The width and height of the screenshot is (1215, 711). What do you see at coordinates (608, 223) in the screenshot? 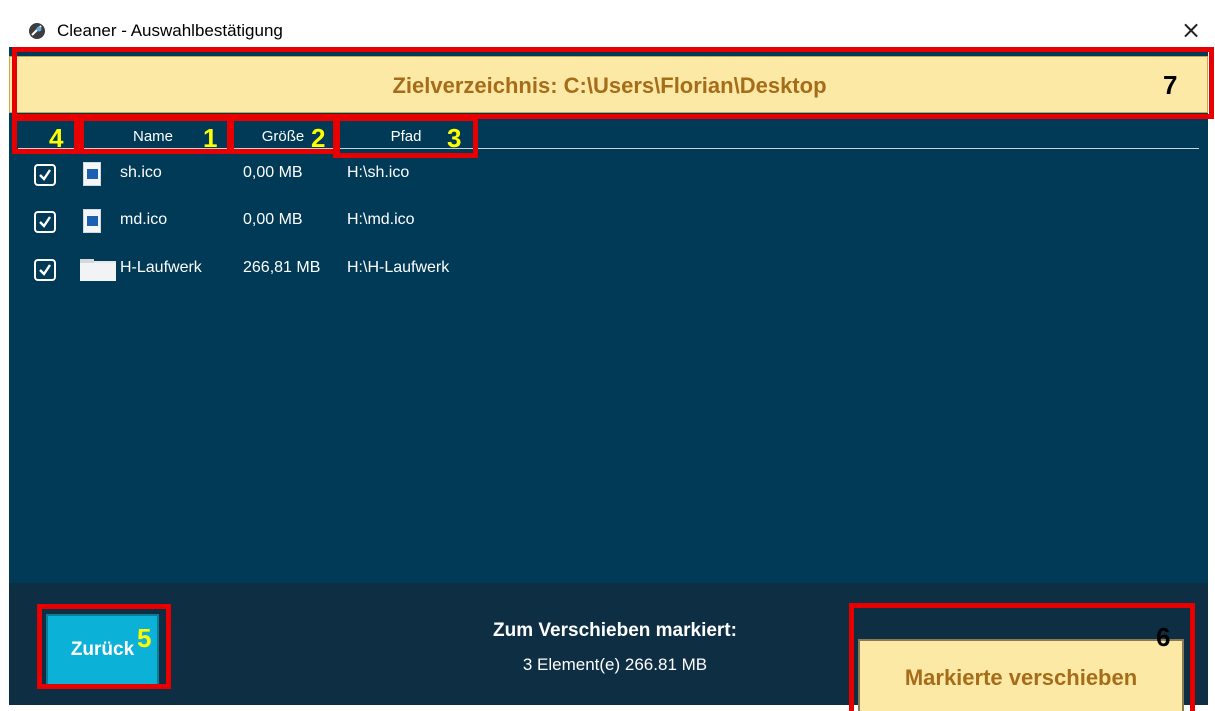
I see `table-row: md.ico 0,00 MB H:\md.ico` at bounding box center [608, 223].